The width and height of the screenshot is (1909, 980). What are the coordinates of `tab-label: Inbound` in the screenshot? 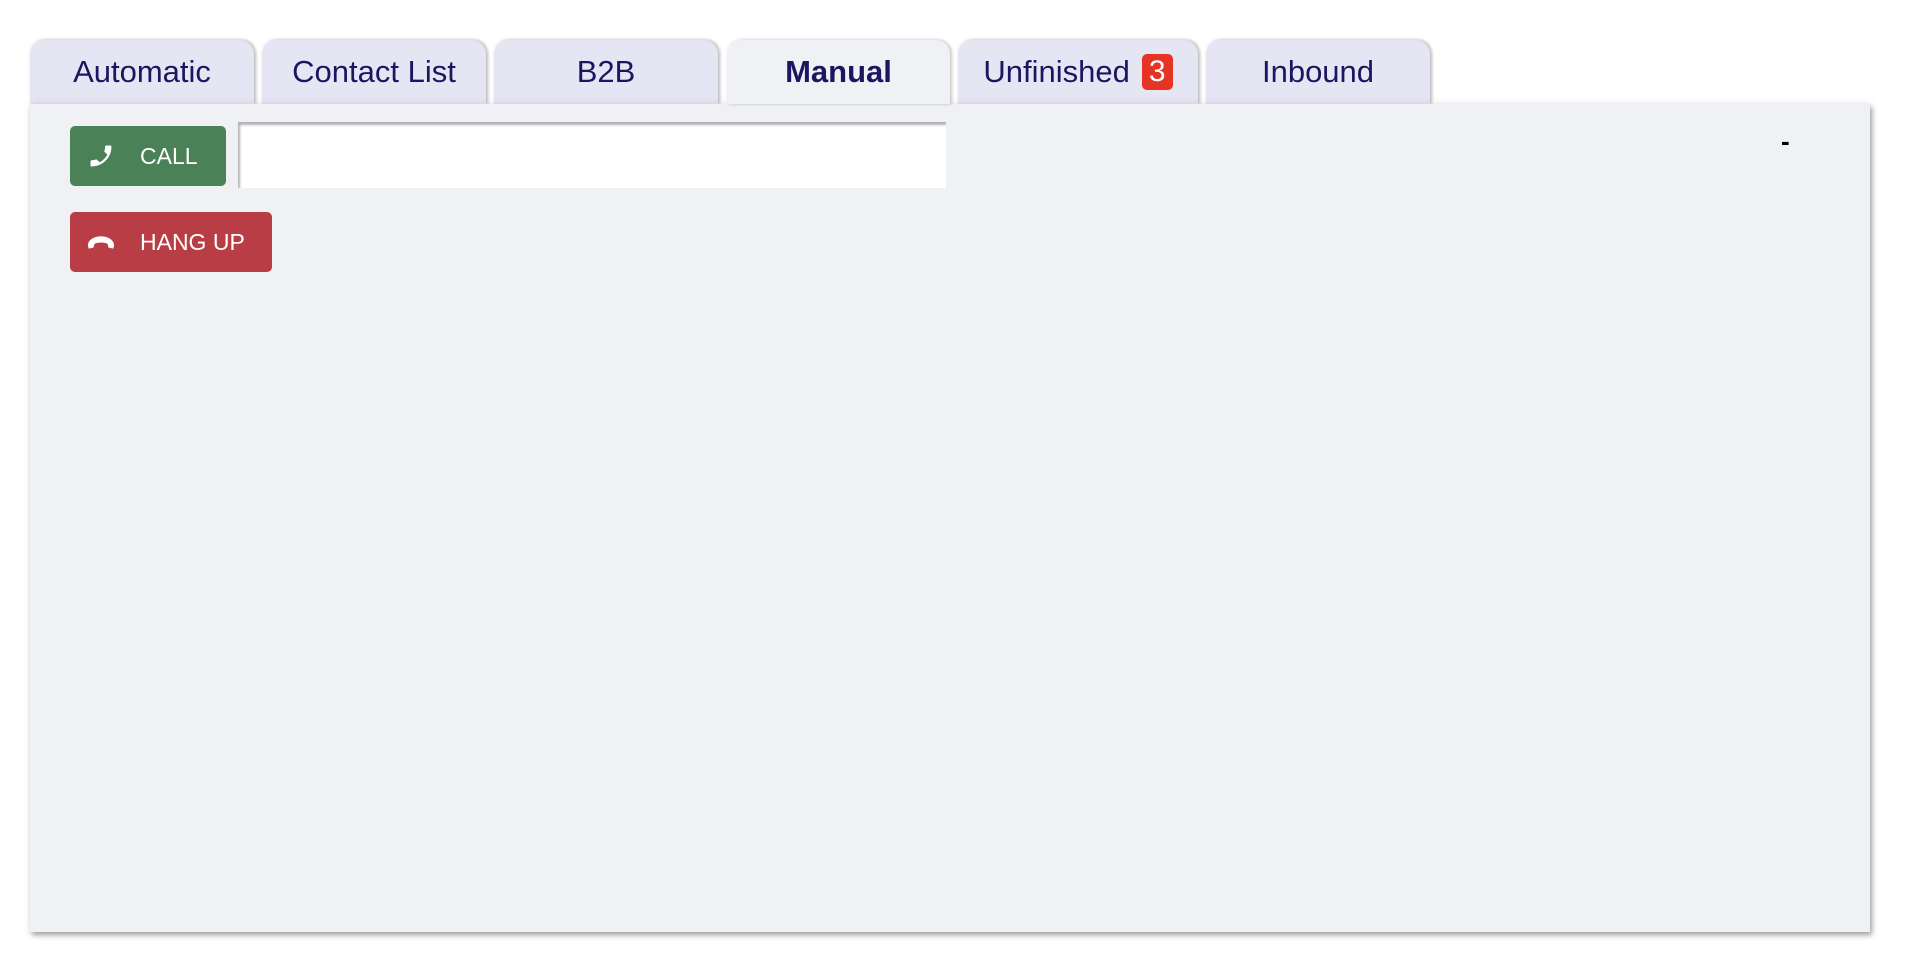 It's located at (1318, 71).